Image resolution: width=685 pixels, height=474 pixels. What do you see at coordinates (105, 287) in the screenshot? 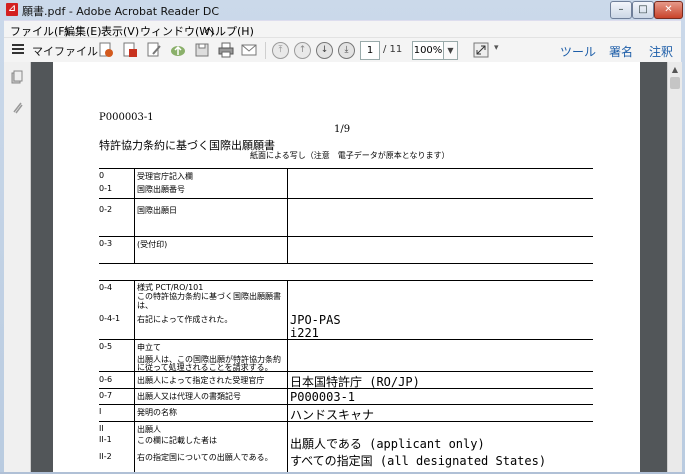
I see `row-0-4-num: 0-4` at bounding box center [105, 287].